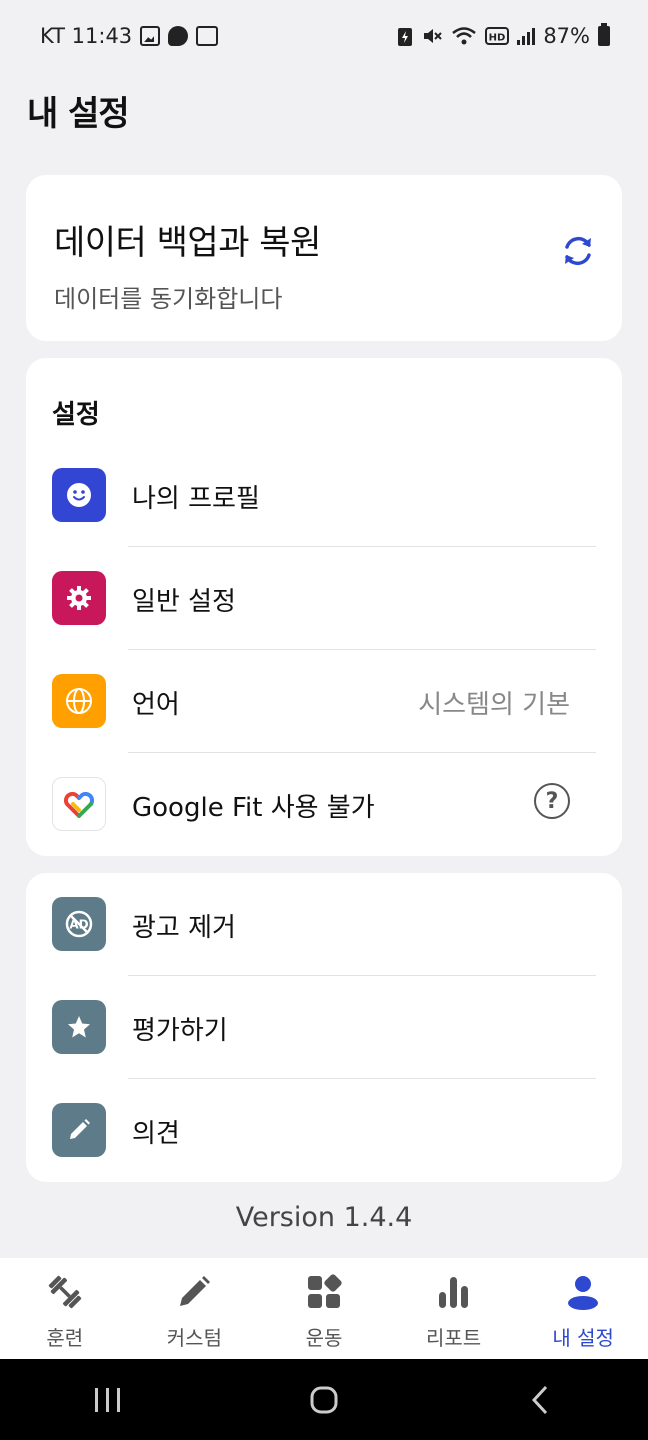  I want to click on bottom-nav: 훈련 커스텀 운동 리포트 내 설정, so click(324, 1308).